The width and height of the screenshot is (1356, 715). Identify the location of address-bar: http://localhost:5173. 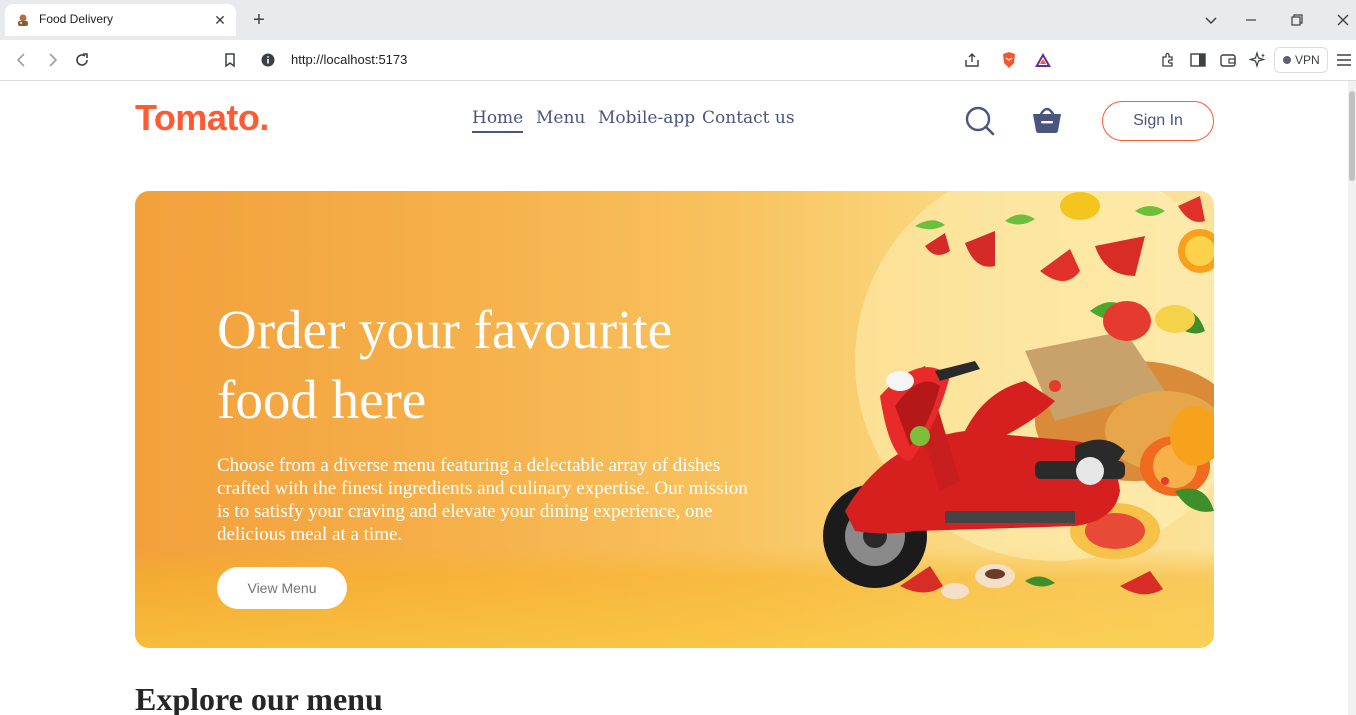
(662, 60).